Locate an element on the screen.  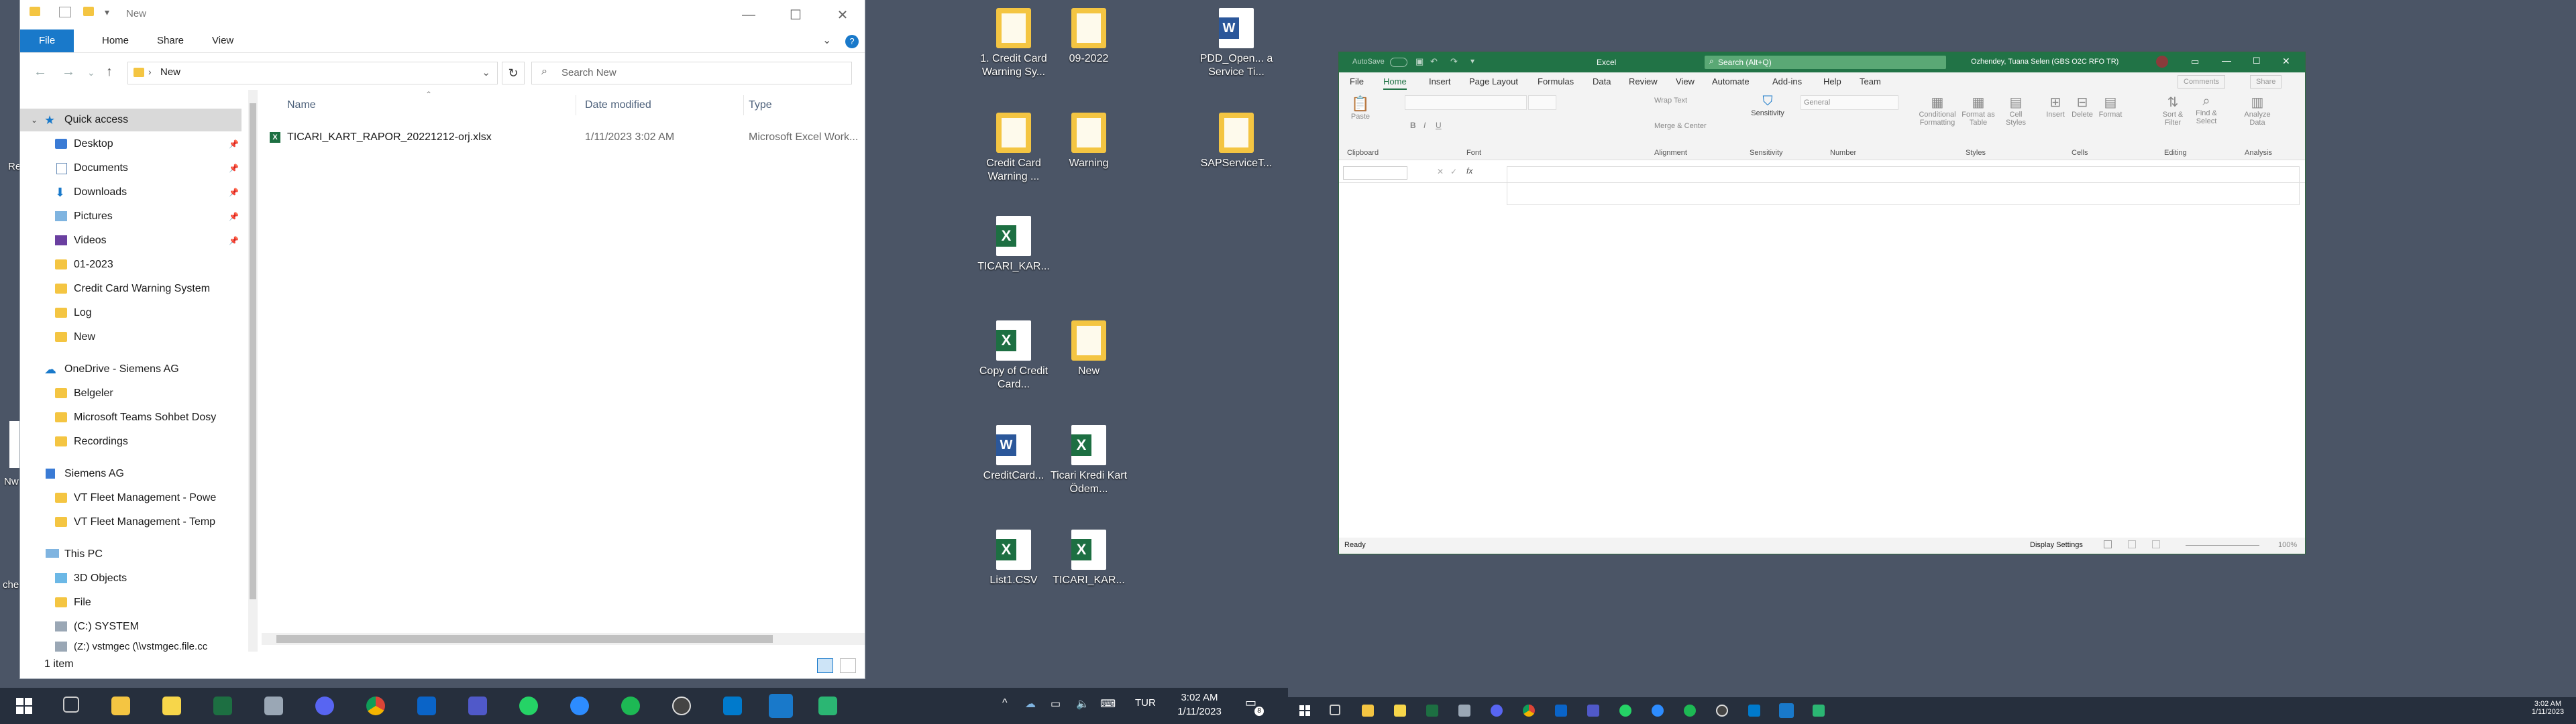
nav-item-c-drive: (C:) SYSTEM is located at coordinates (130, 626).